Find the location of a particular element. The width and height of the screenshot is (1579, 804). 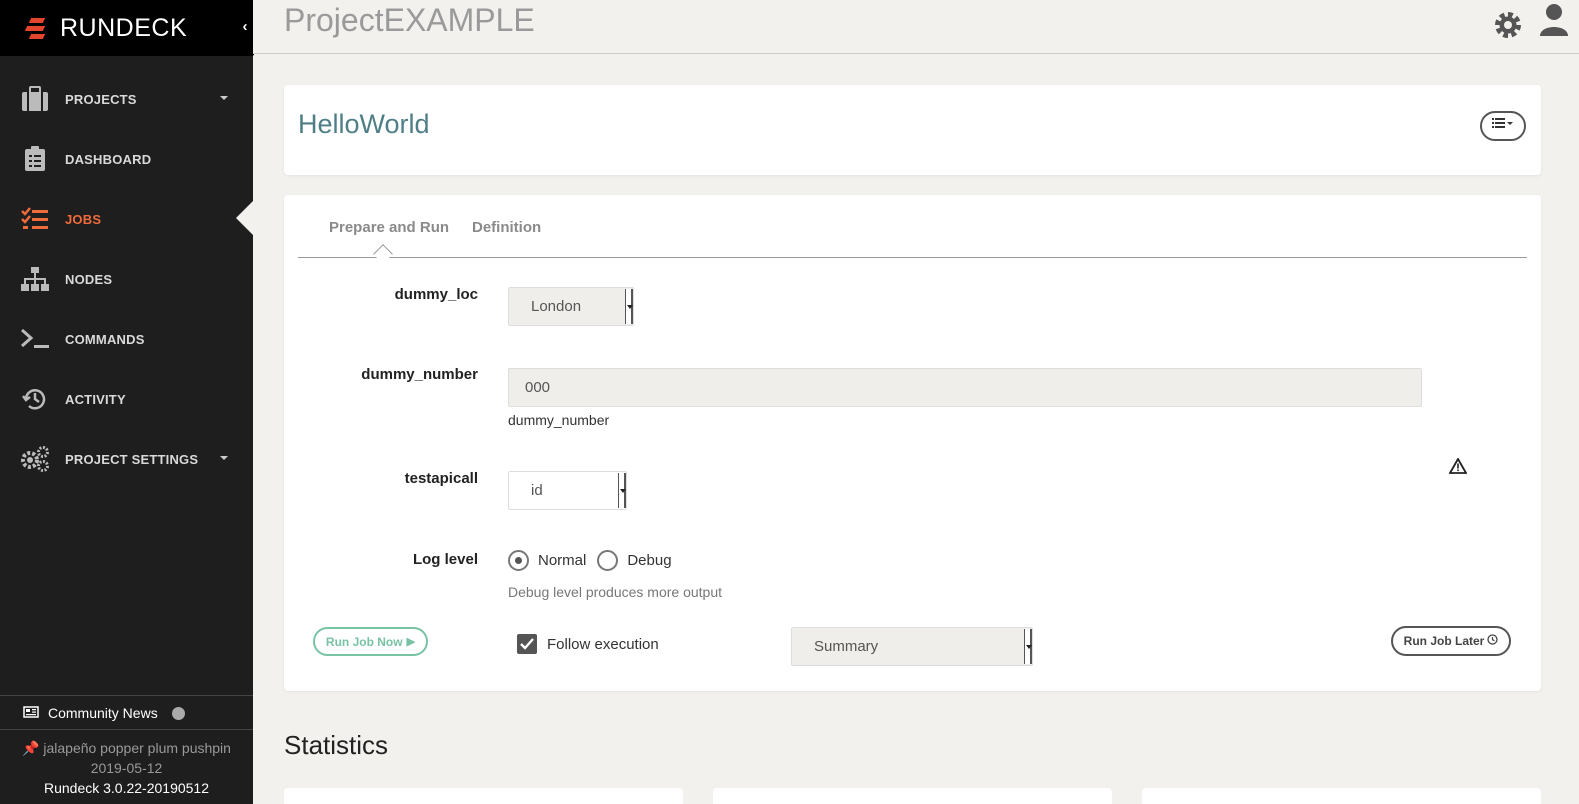

sidebar-item-jobs: JOBS is located at coordinates (126, 219).